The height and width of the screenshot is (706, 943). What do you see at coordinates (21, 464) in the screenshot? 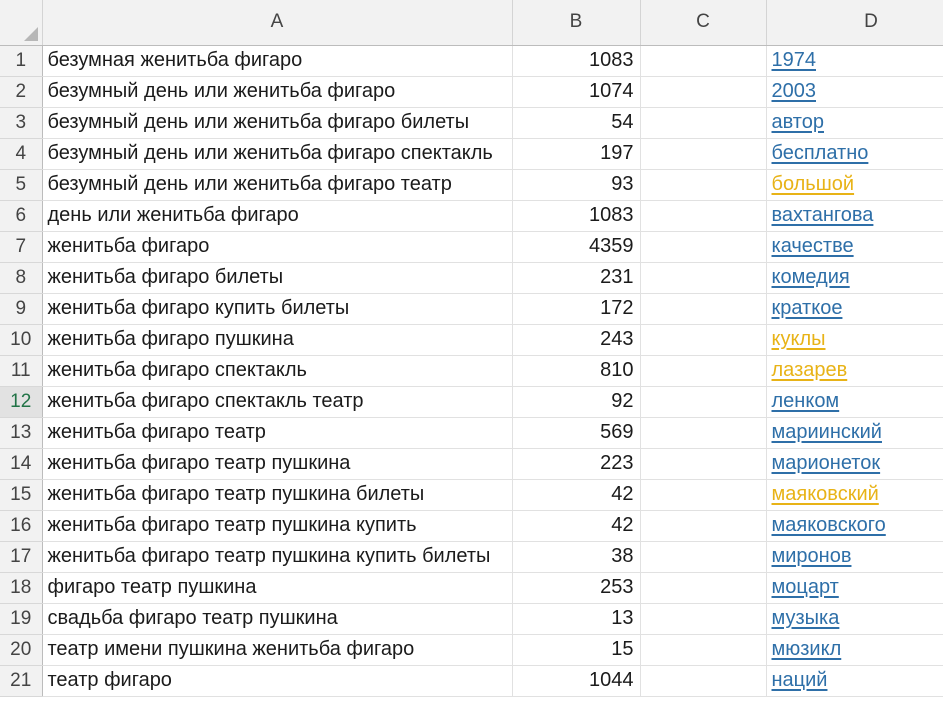
I see `row-header: 14` at bounding box center [21, 464].